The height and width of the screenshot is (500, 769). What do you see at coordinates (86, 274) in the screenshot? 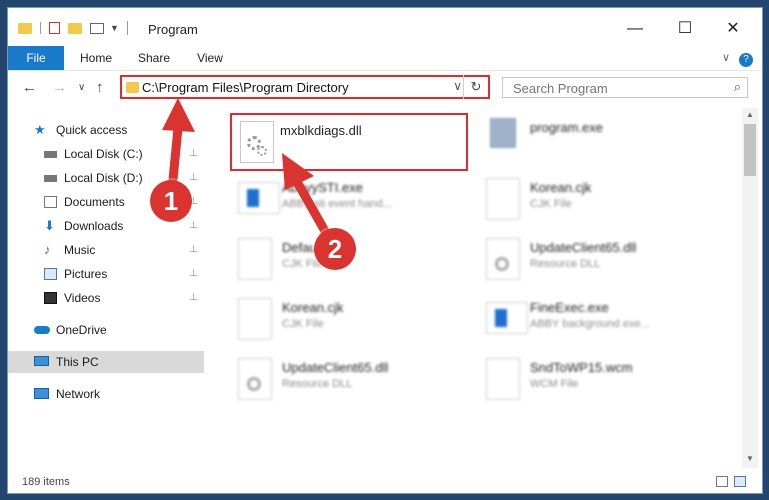
I see `sidebar-item-label: Pictures` at bounding box center [86, 274].